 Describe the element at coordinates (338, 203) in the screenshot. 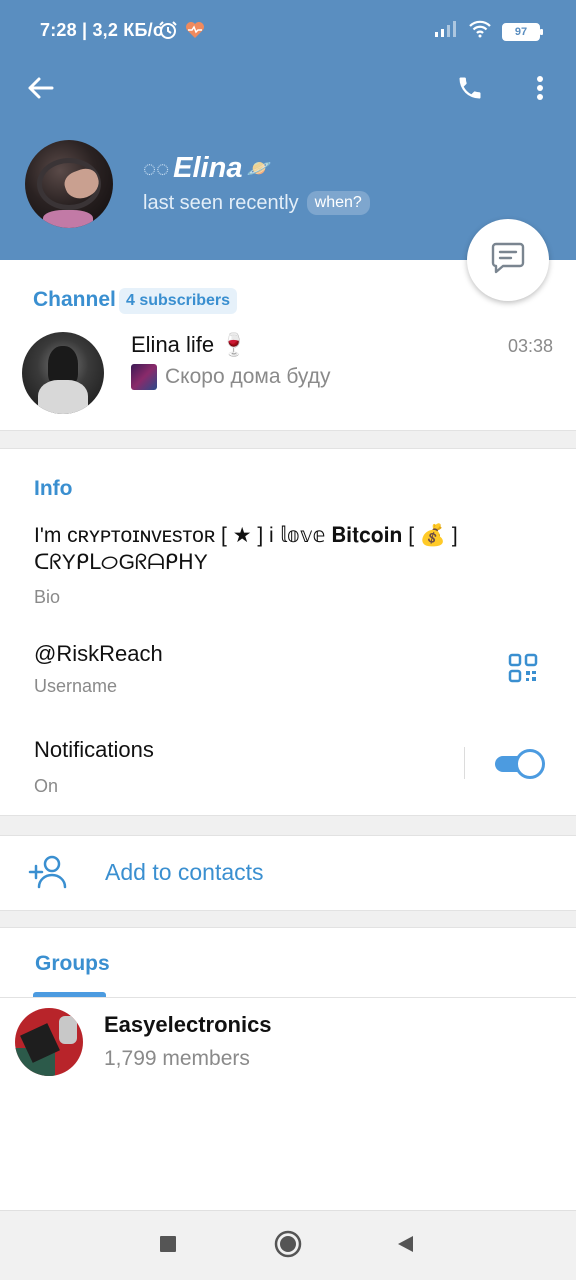

I see `when-button: when?` at that location.